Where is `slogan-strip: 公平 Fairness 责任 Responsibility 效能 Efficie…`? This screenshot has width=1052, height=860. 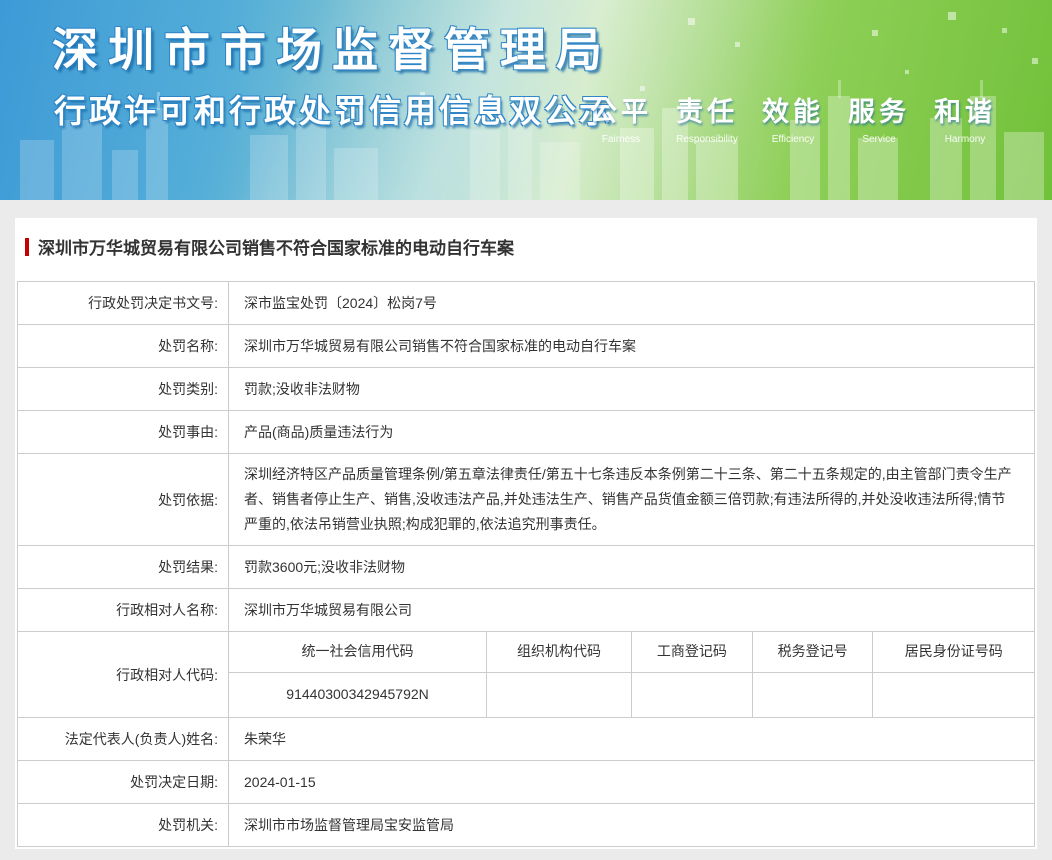 slogan-strip: 公平 Fairness 责任 Responsibility 效能 Efficie… is located at coordinates (793, 117).